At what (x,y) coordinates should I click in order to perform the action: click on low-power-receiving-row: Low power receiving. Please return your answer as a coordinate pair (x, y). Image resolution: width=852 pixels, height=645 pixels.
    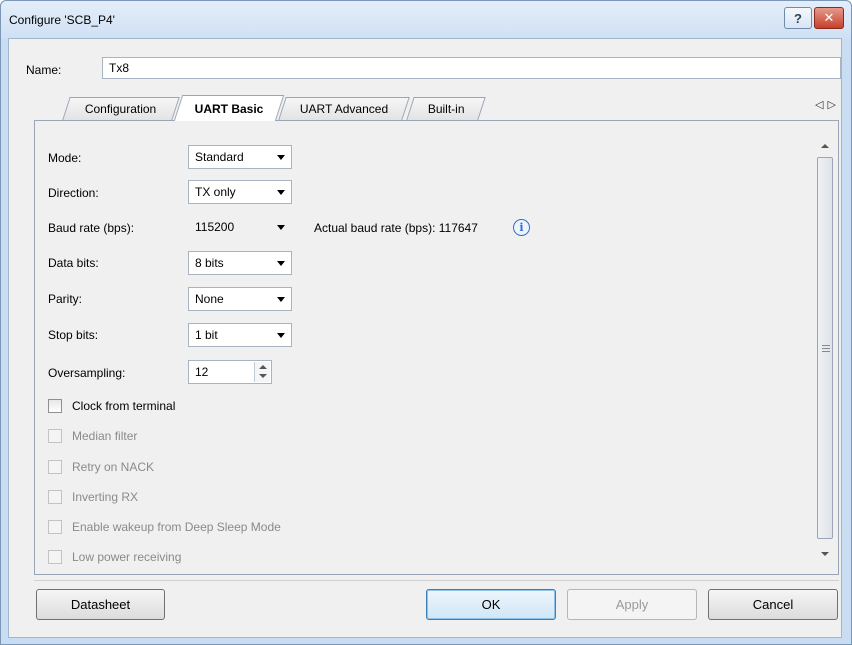
    Looking at the image, I should click on (114, 557).